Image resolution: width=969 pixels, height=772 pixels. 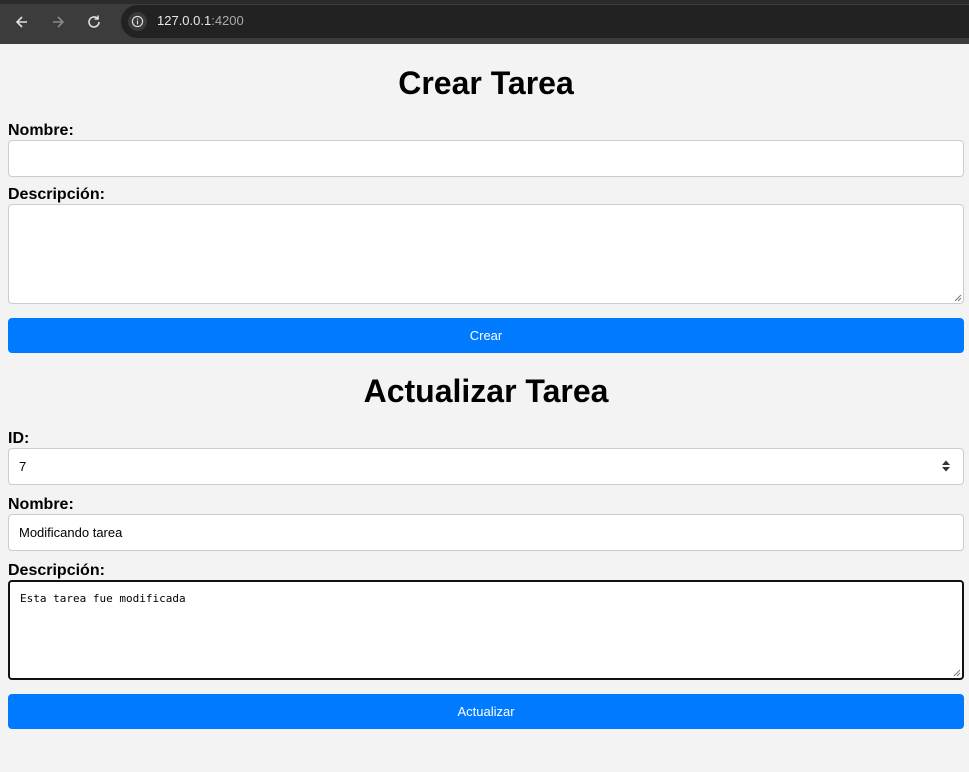 What do you see at coordinates (19, 438) in the screenshot?
I see `update-id-label: ID:` at bounding box center [19, 438].